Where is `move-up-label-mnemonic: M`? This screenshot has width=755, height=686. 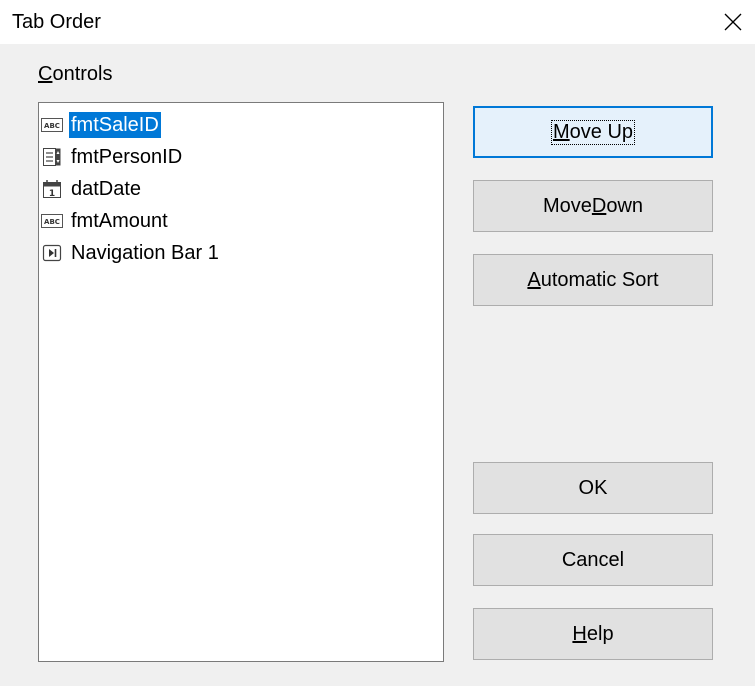 move-up-label-mnemonic: M is located at coordinates (561, 131).